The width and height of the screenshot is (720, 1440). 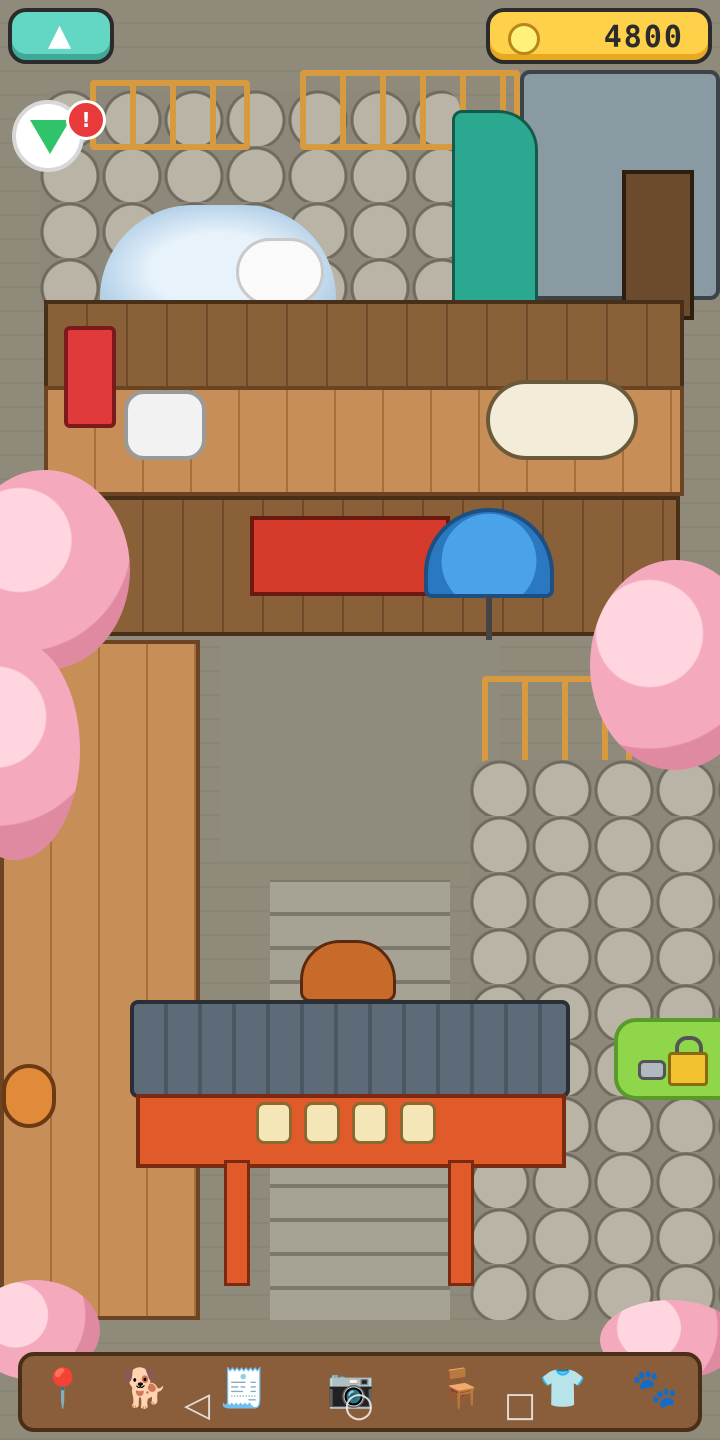 I want to click on torii-gate-roof, so click(x=350, y=1049).